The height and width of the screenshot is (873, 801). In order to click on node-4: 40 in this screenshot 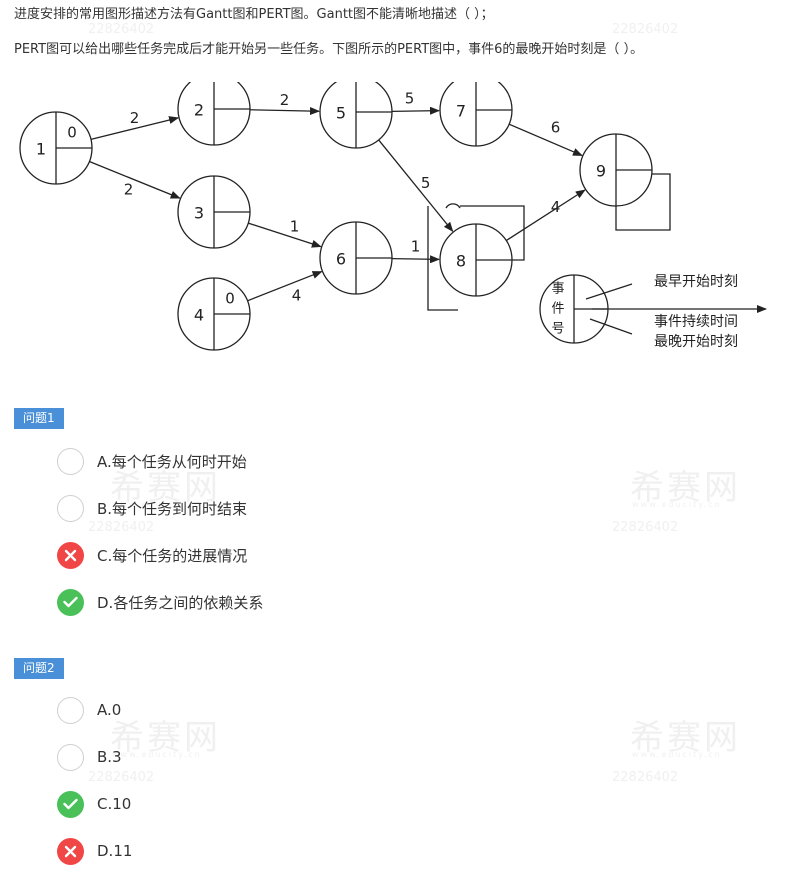, I will do `click(214, 314)`.